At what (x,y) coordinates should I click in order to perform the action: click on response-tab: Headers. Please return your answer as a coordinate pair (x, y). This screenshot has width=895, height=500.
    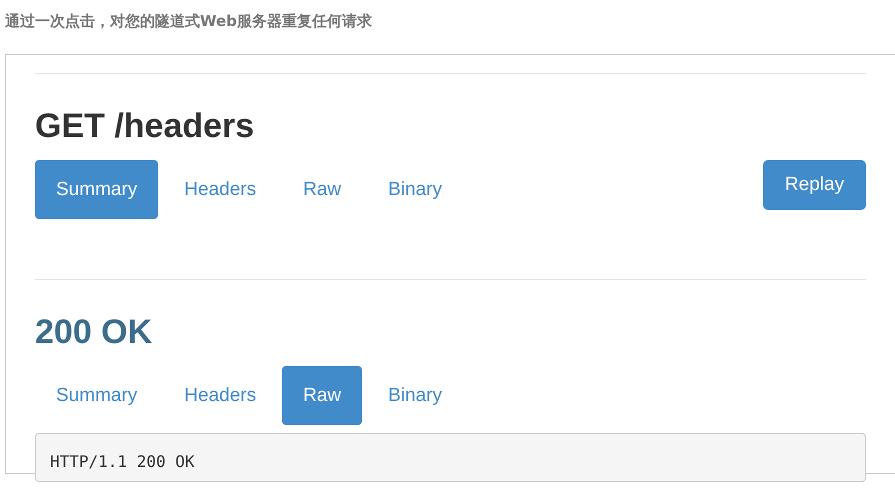
    Looking at the image, I should click on (220, 395).